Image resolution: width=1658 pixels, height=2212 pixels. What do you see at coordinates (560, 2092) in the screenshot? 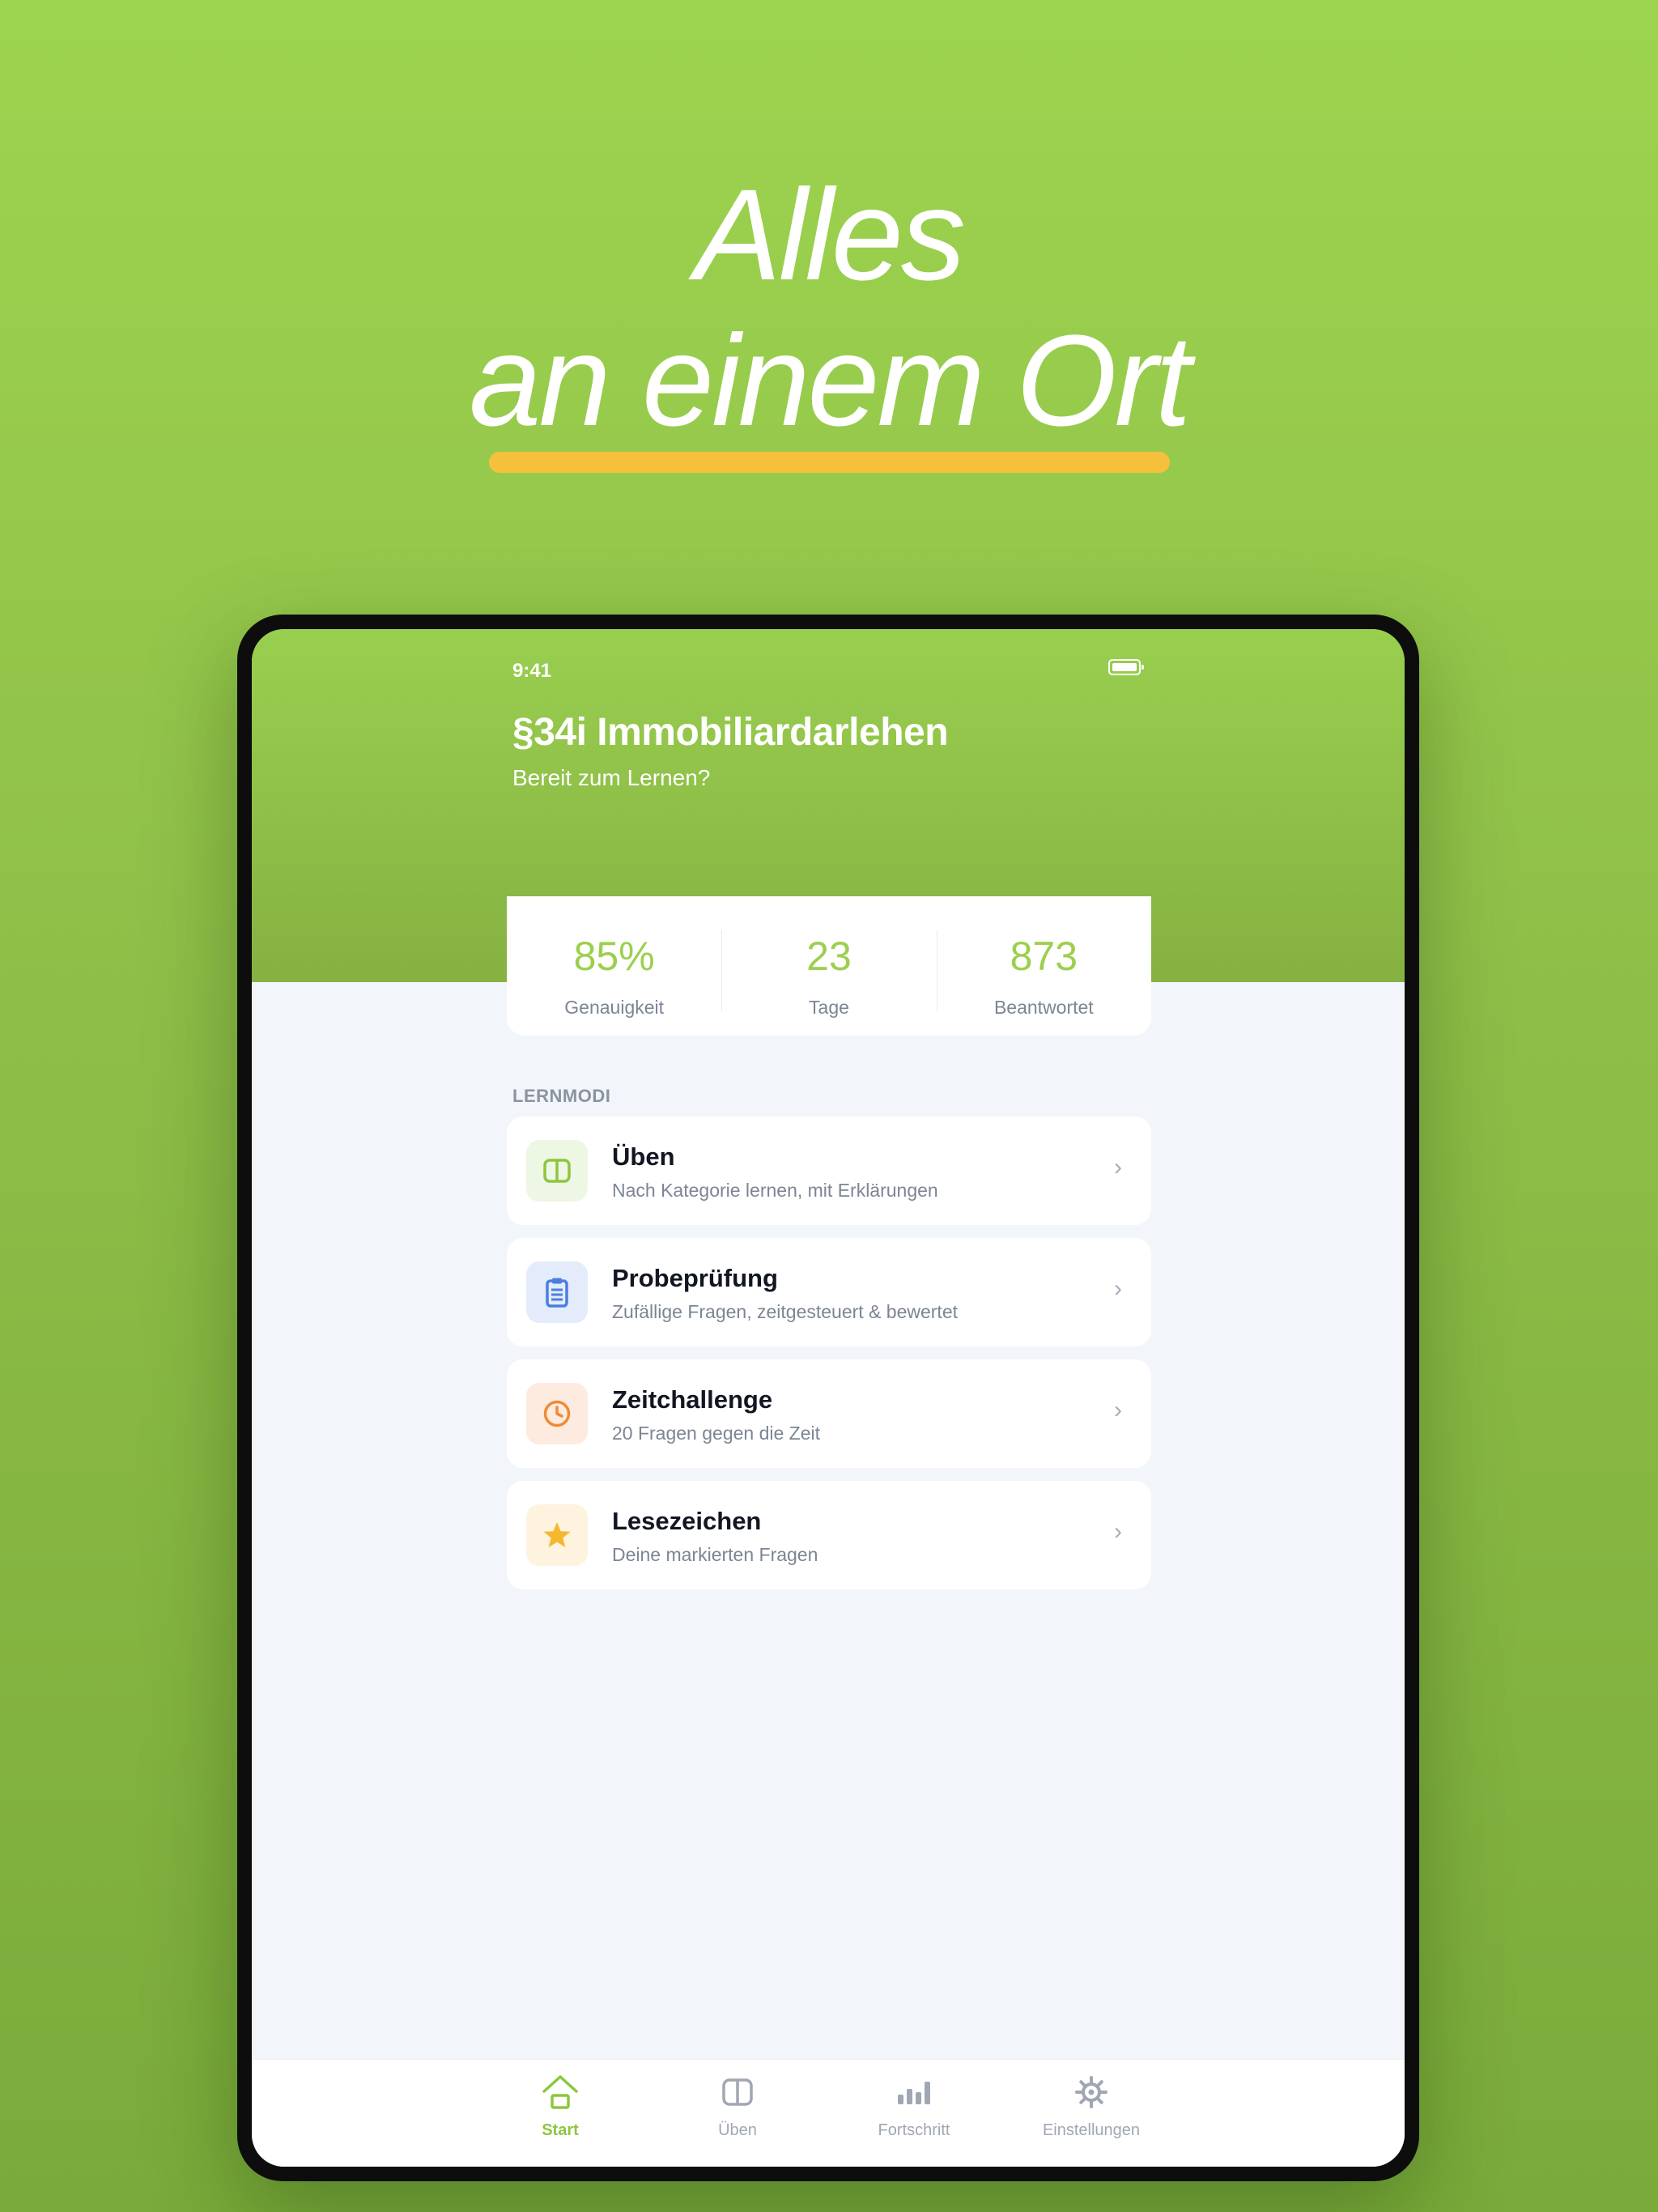
I see `home-icon` at bounding box center [560, 2092].